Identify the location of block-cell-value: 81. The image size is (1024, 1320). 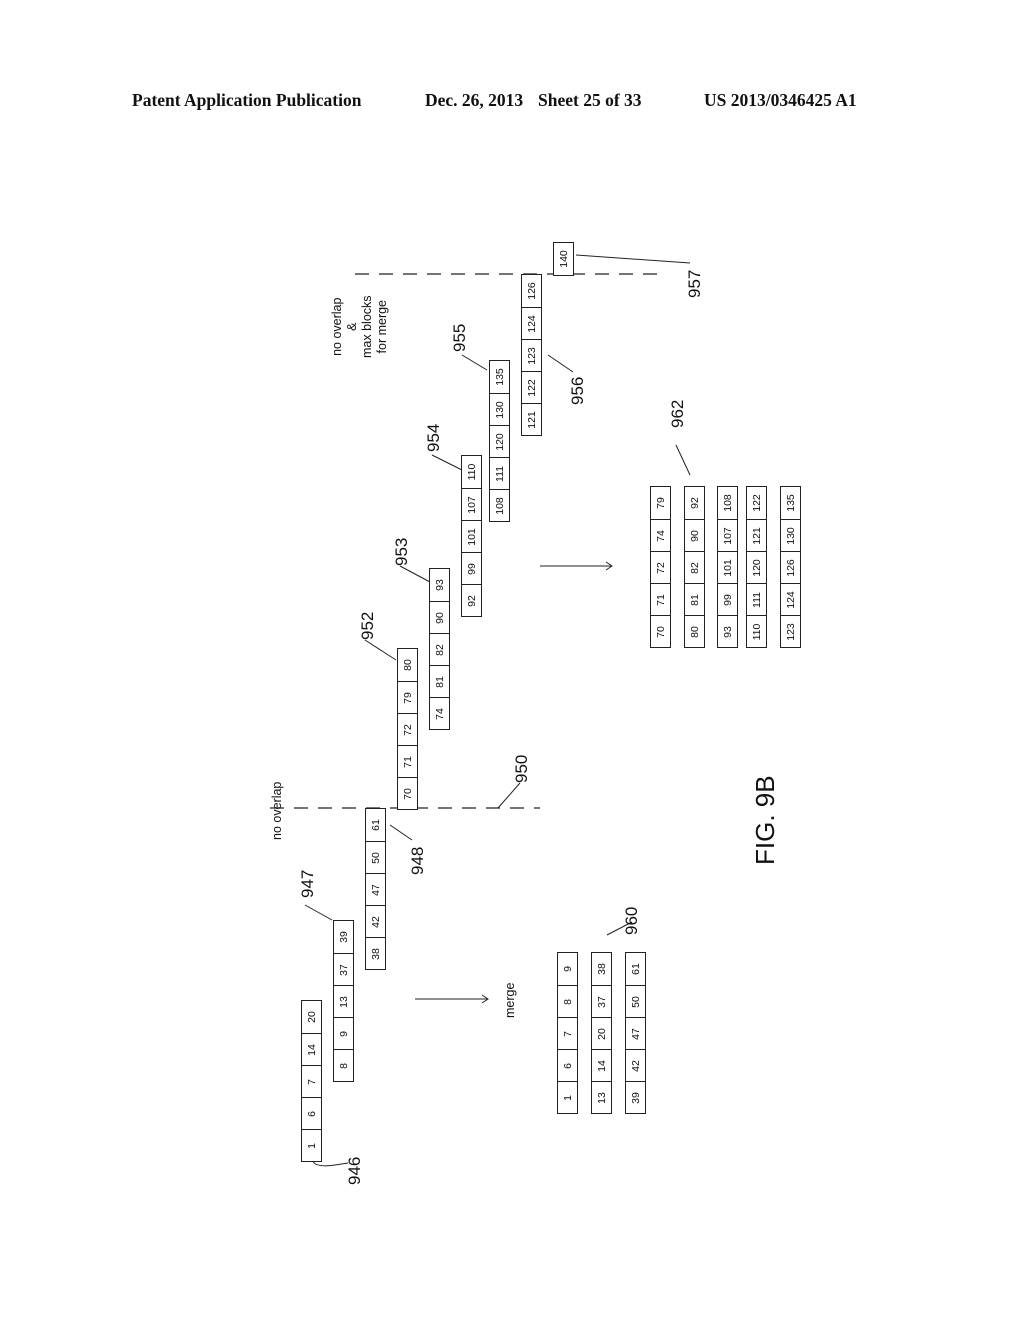
(439, 681).